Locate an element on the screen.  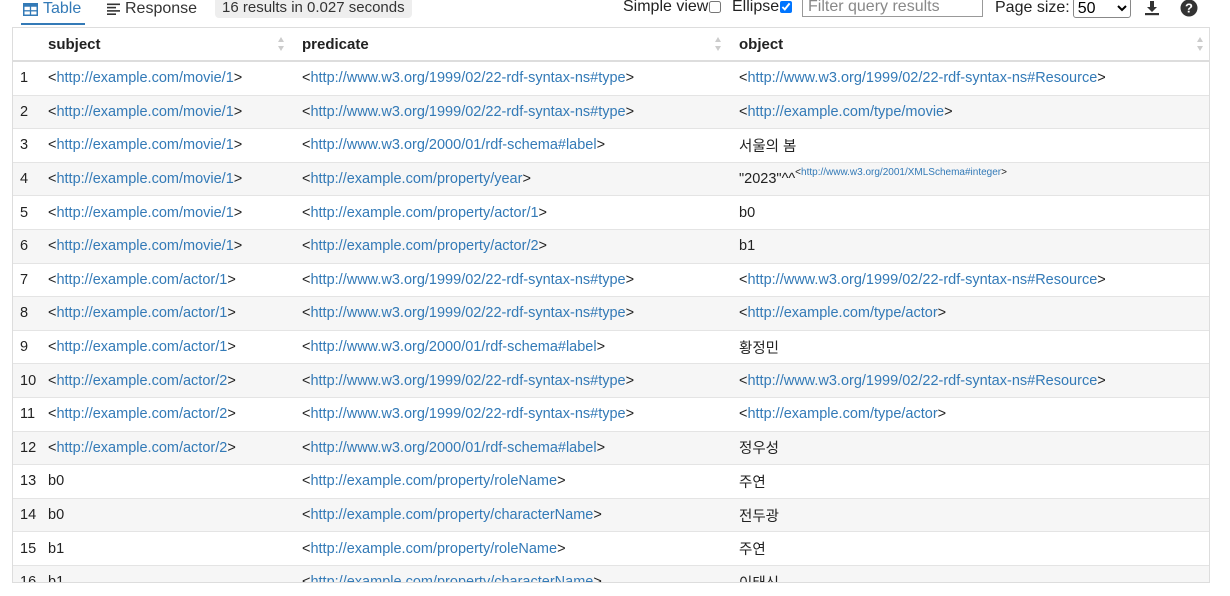
iri-link: http://example.com/type/movie is located at coordinates (845, 112).